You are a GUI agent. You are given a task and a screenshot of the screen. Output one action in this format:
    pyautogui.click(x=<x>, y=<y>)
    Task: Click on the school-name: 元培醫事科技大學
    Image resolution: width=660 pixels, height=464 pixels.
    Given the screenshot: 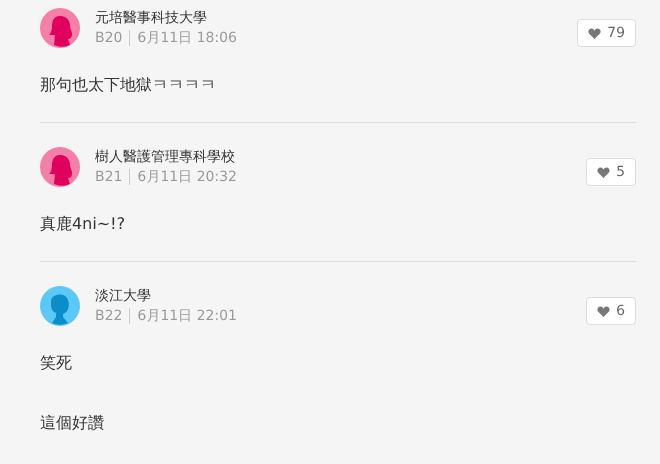 What is the action you would take?
    pyautogui.click(x=151, y=18)
    